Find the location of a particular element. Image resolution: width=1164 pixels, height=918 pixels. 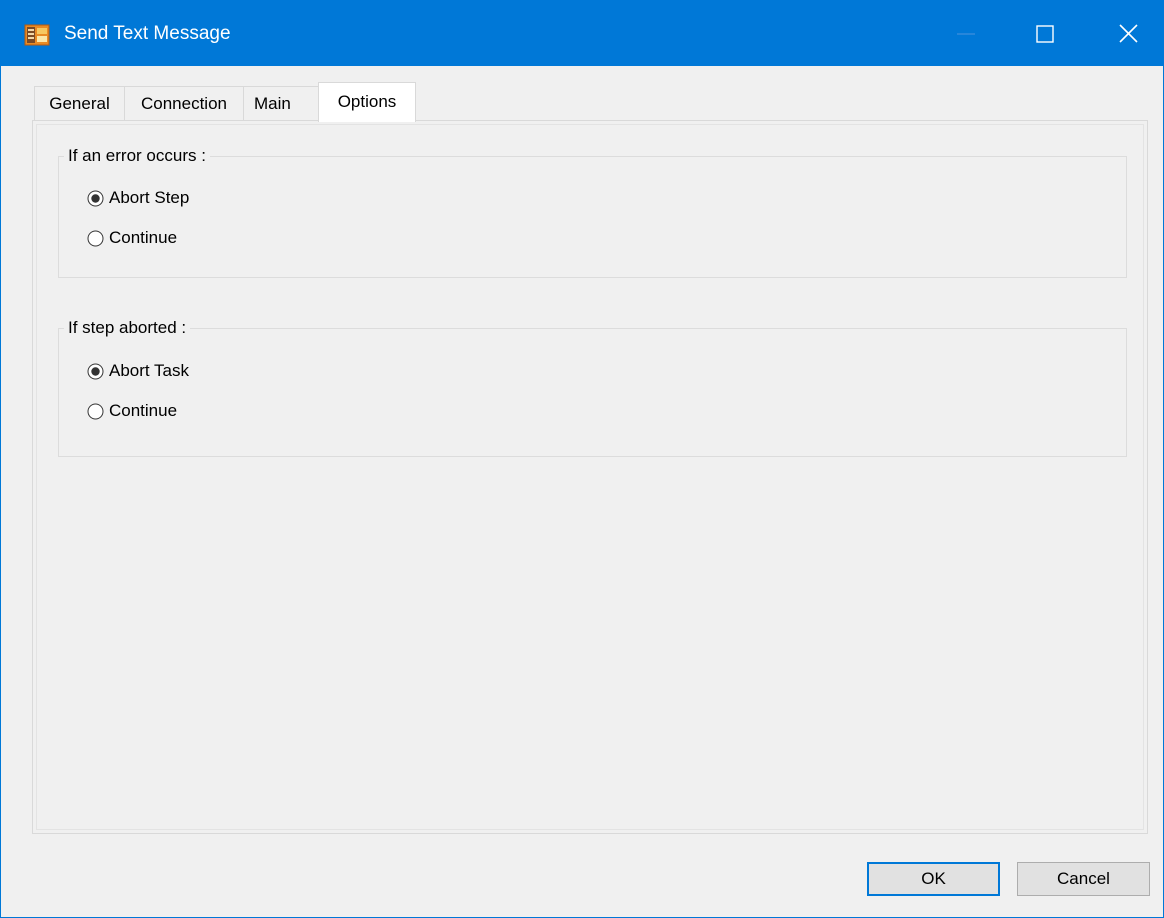

title-bar: Send Text Message is located at coordinates (582, 33).